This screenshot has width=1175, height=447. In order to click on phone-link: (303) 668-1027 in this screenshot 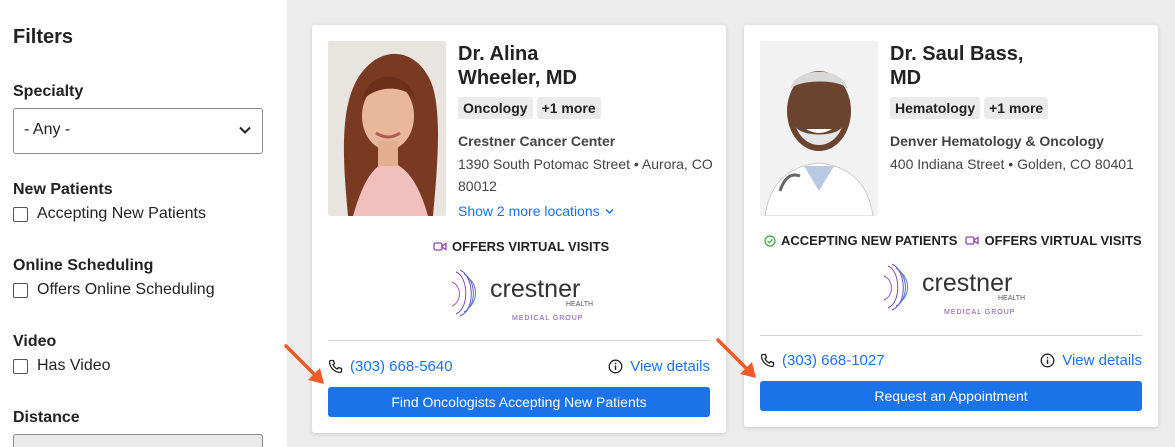, I will do `click(822, 360)`.